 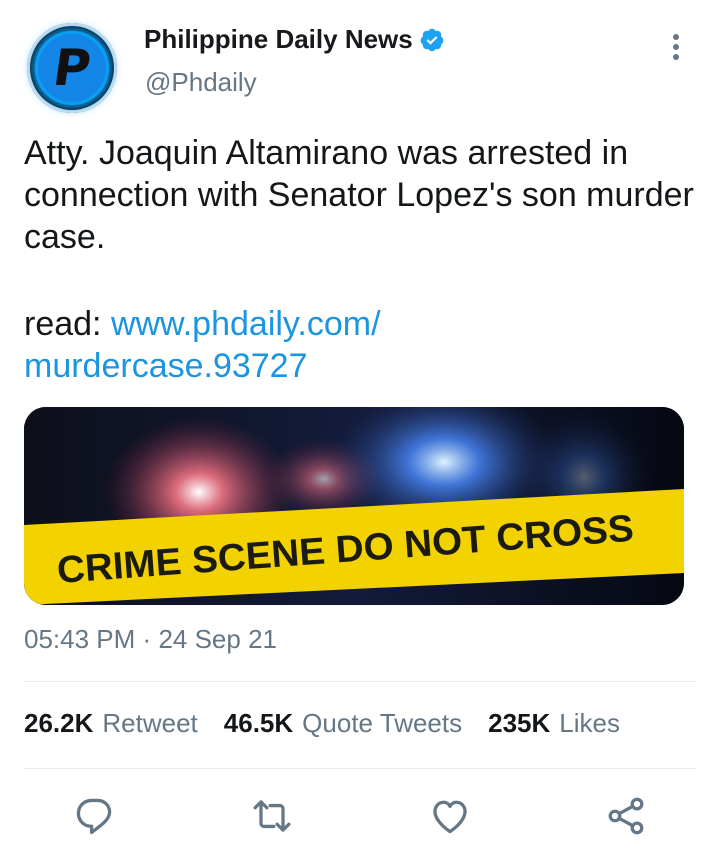 I want to click on quote-tweets-stat: 46.5K Quote Tweets, so click(x=343, y=723).